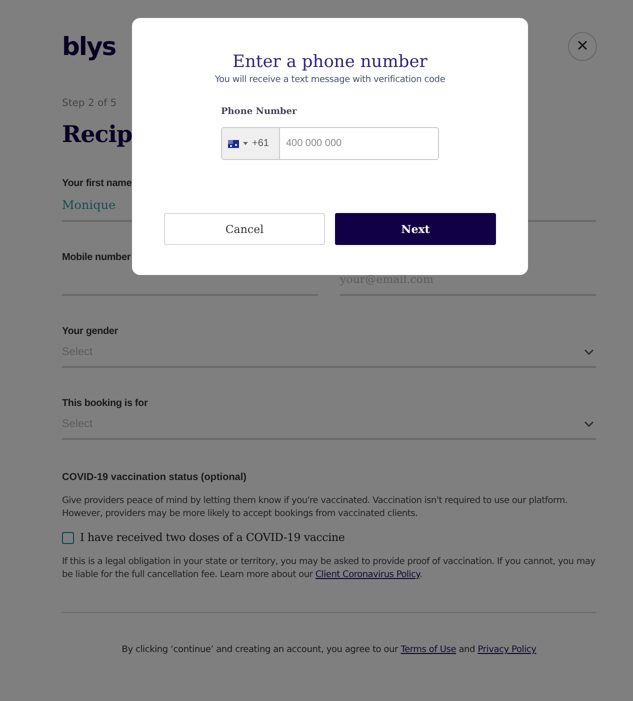 The height and width of the screenshot is (701, 633). What do you see at coordinates (428, 650) in the screenshot?
I see `terms-link: Terms of Use` at bounding box center [428, 650].